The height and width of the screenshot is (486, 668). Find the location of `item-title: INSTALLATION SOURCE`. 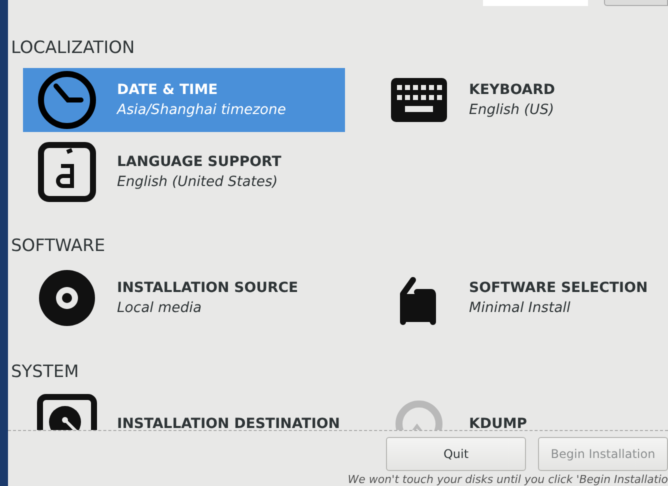

item-title: INSTALLATION SOURCE is located at coordinates (207, 288).